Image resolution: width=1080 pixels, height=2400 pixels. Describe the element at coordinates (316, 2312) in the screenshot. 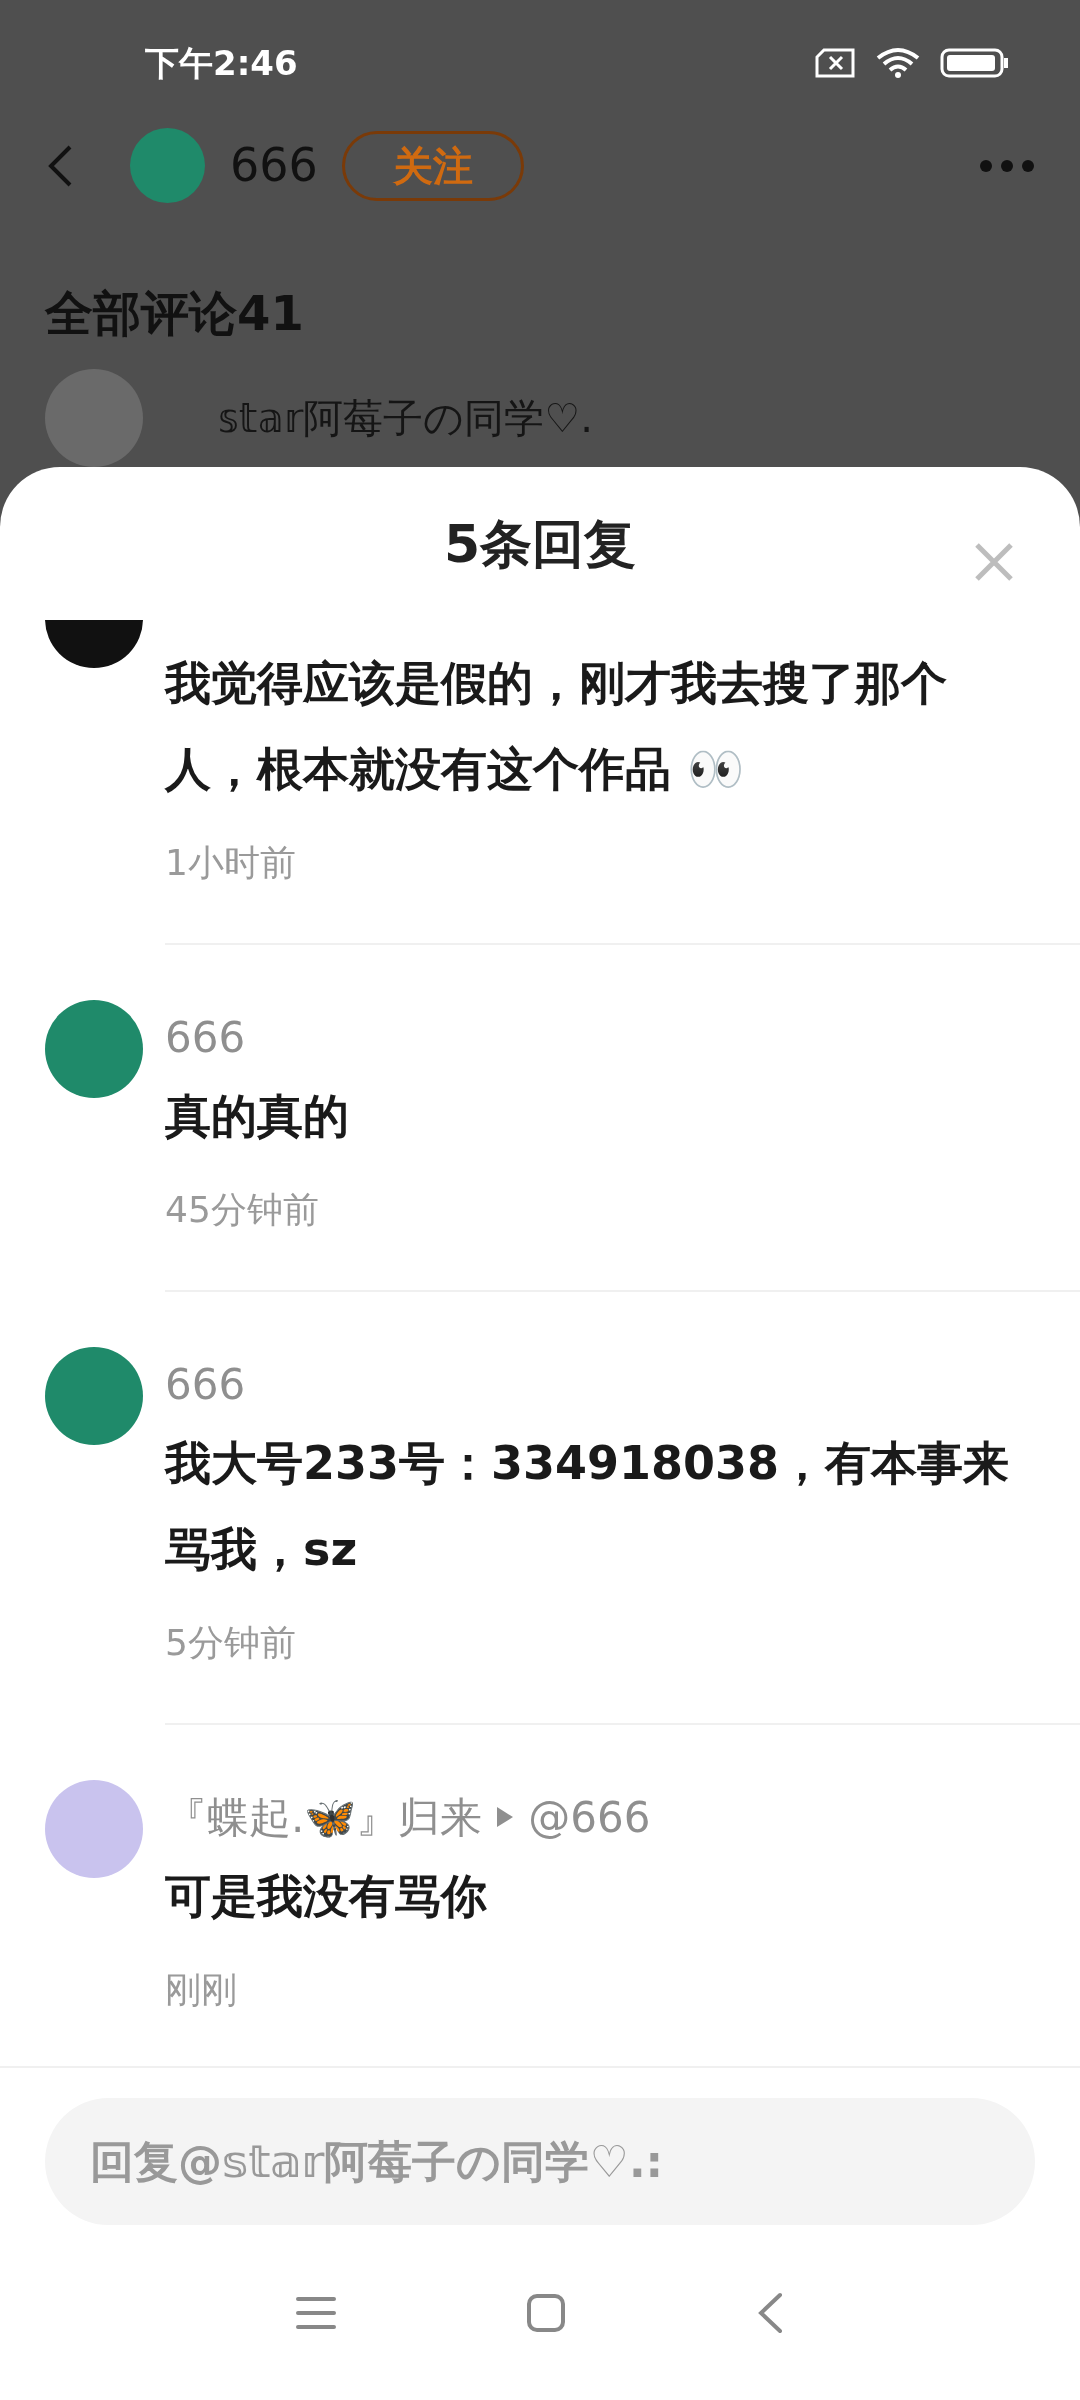

I see `menu-icon` at that location.